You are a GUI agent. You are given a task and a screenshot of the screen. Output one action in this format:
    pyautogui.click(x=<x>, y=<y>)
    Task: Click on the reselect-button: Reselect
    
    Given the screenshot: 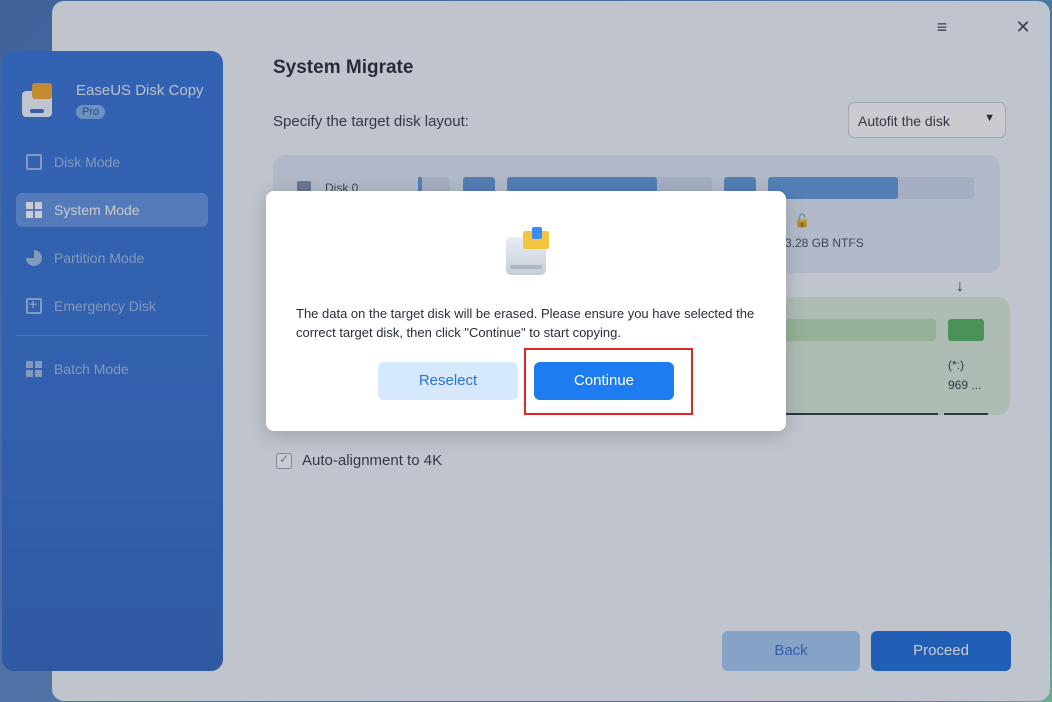 What is the action you would take?
    pyautogui.click(x=448, y=381)
    